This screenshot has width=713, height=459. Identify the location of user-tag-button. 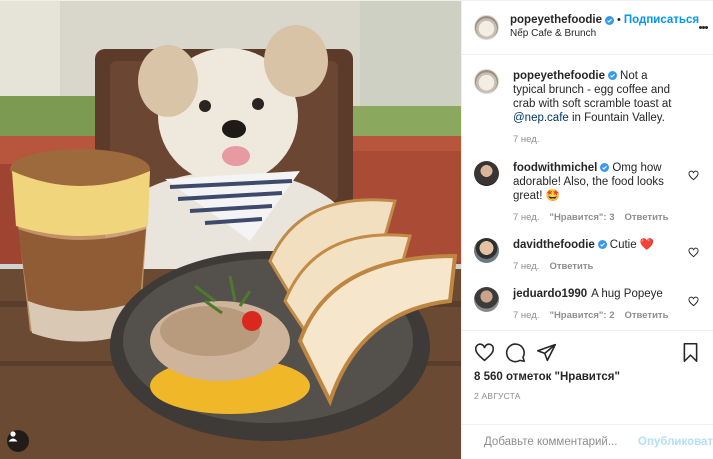
(18, 441).